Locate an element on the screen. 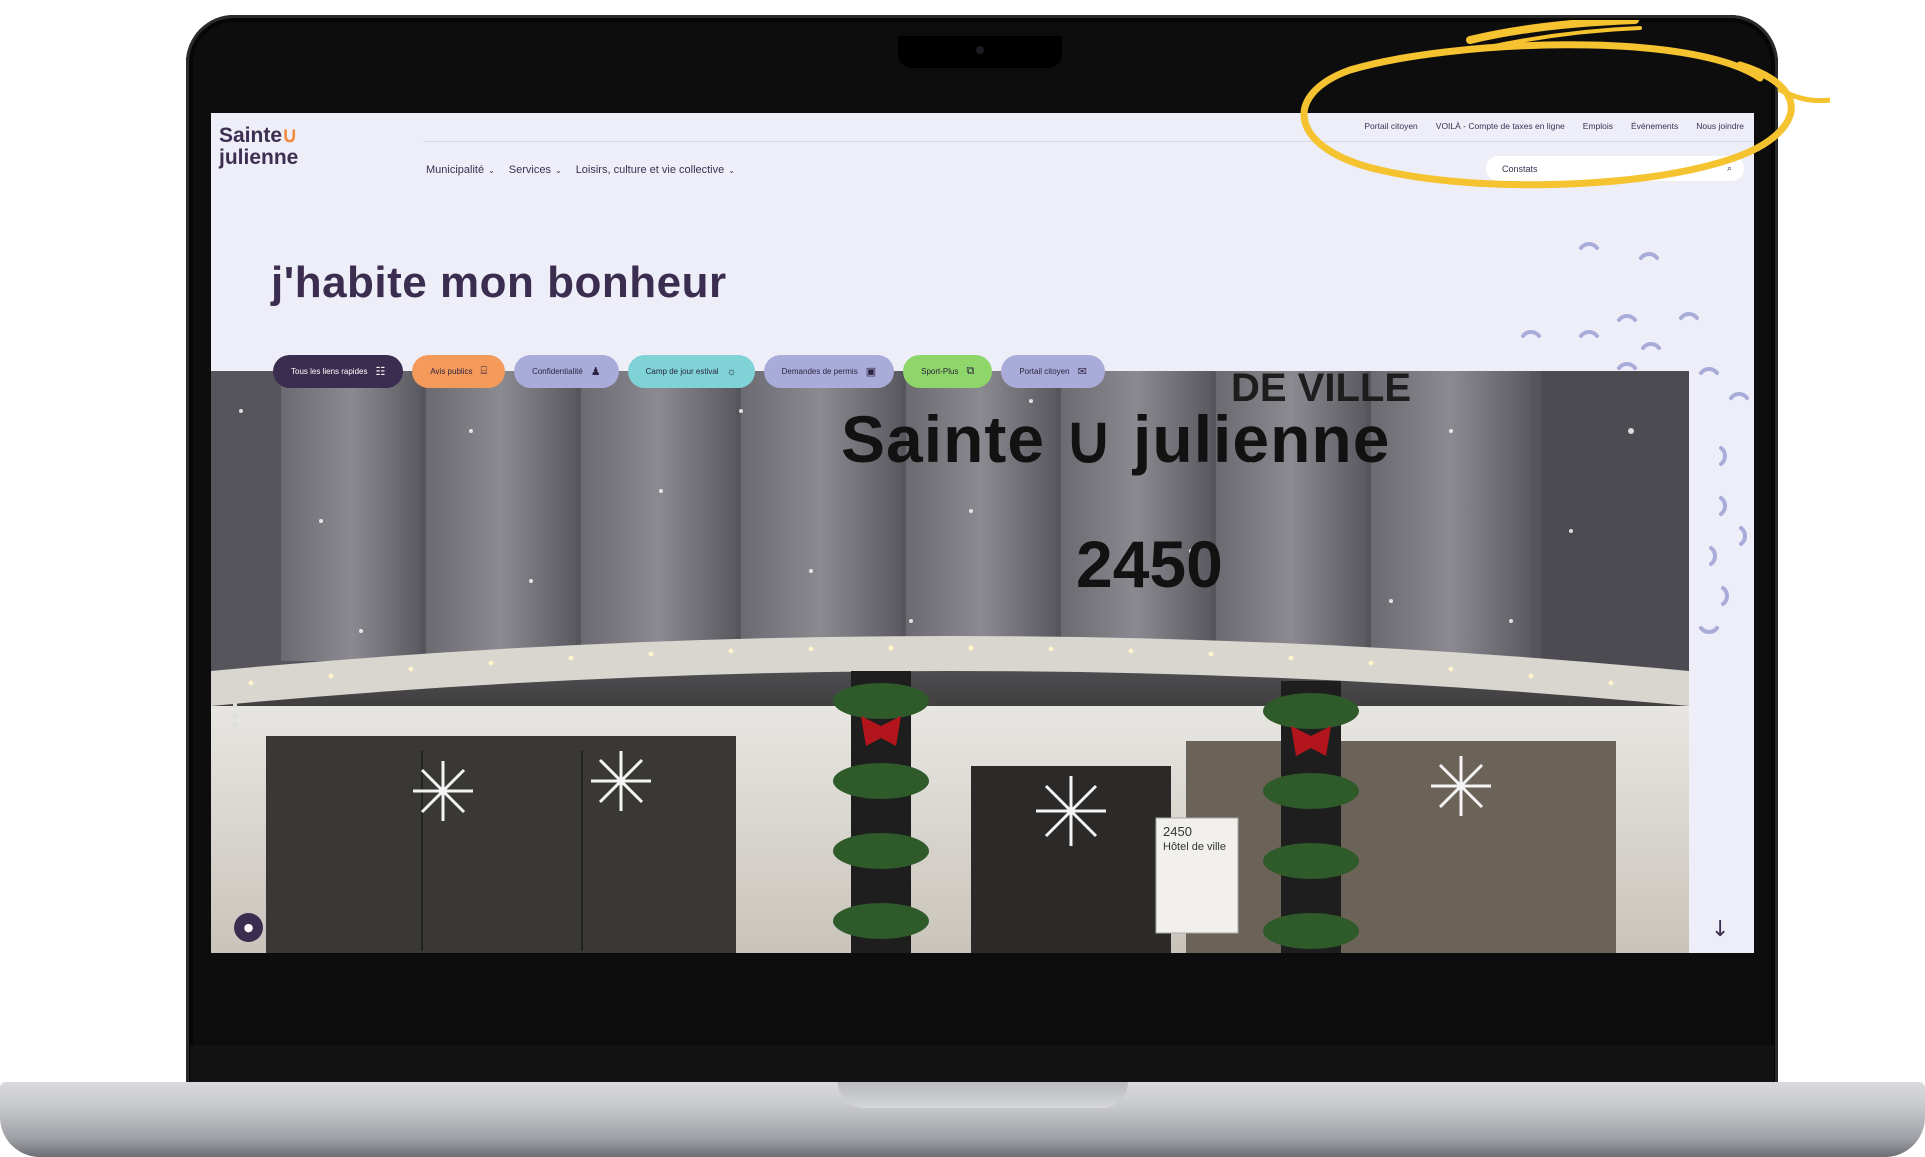  nav-item-label: Services is located at coordinates (529, 170).